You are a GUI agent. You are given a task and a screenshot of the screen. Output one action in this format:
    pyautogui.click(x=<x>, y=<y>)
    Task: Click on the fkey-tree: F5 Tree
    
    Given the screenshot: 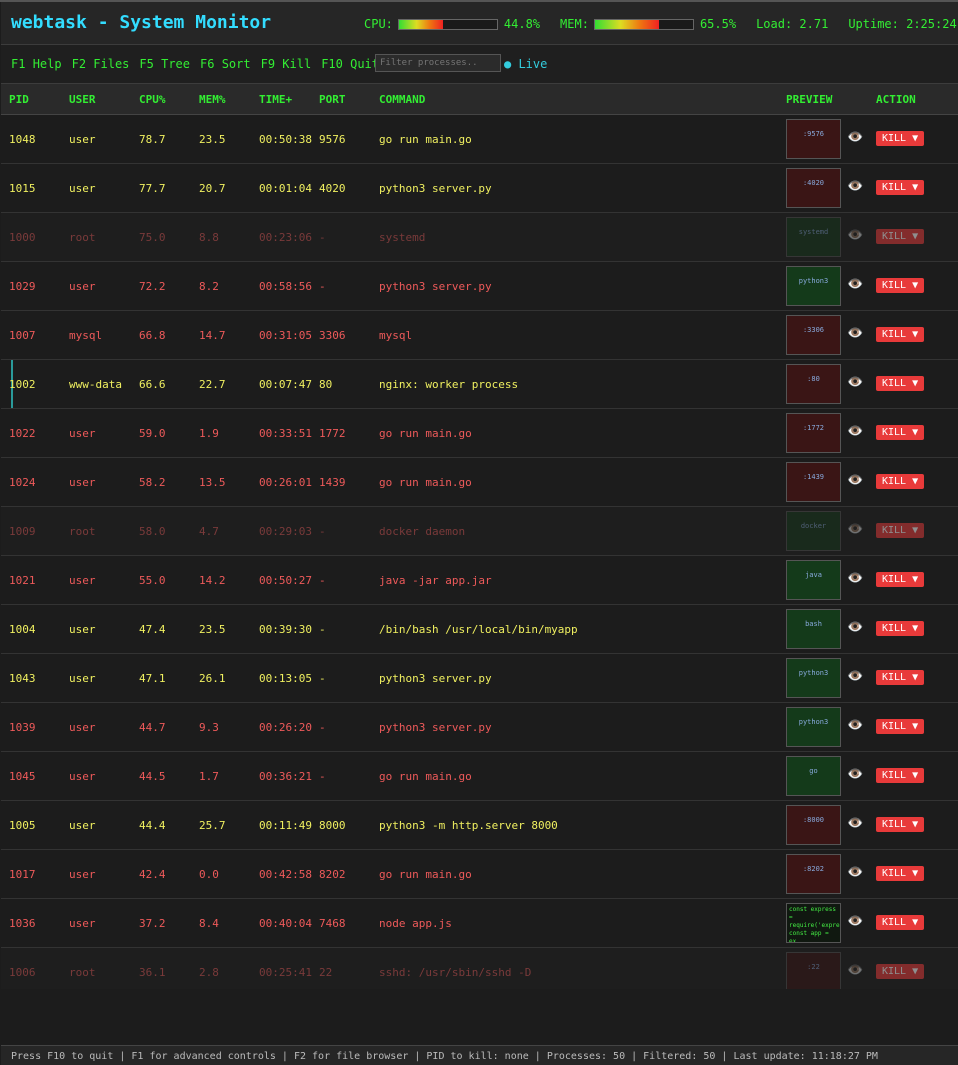 What is the action you would take?
    pyautogui.click(x=164, y=64)
    